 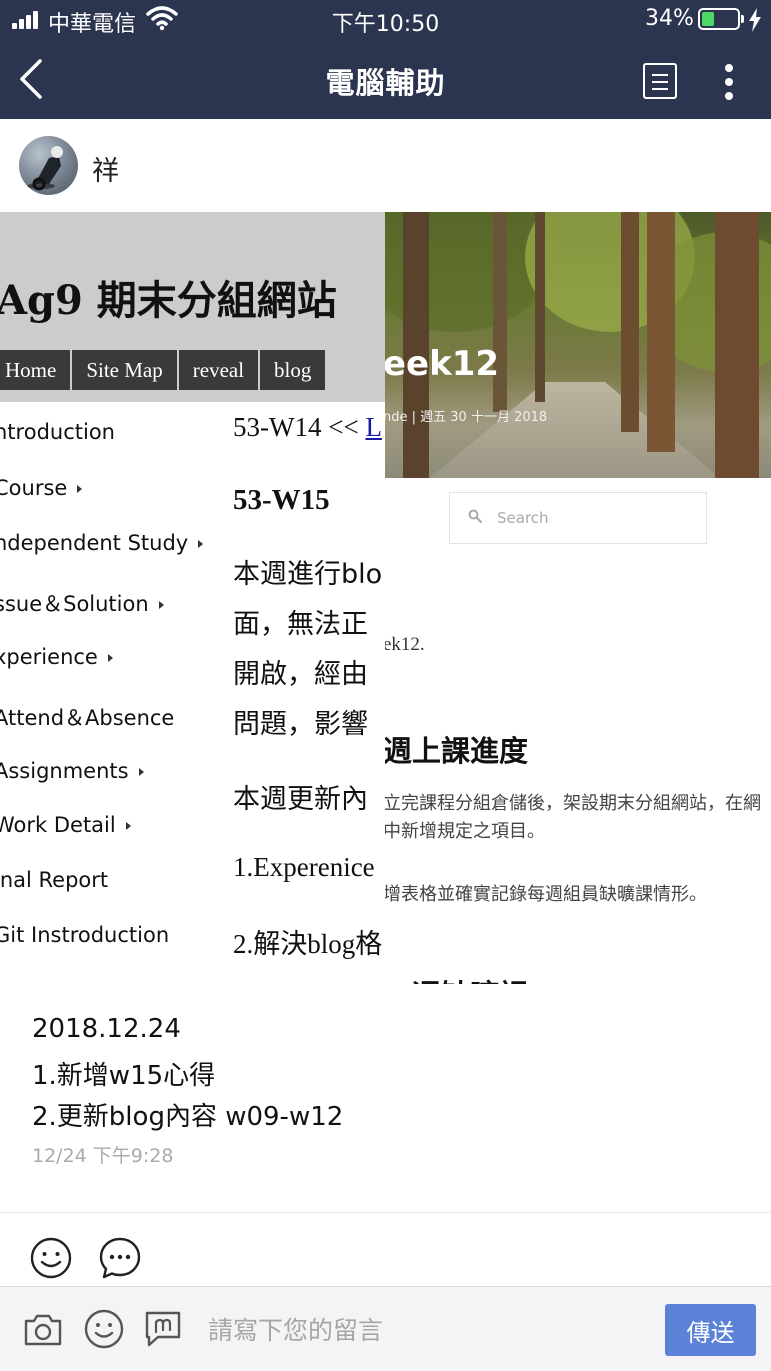 What do you see at coordinates (385, 59) in the screenshot?
I see `top-bar: 中華電信 下午10:50 34% 電腦輔助` at bounding box center [385, 59].